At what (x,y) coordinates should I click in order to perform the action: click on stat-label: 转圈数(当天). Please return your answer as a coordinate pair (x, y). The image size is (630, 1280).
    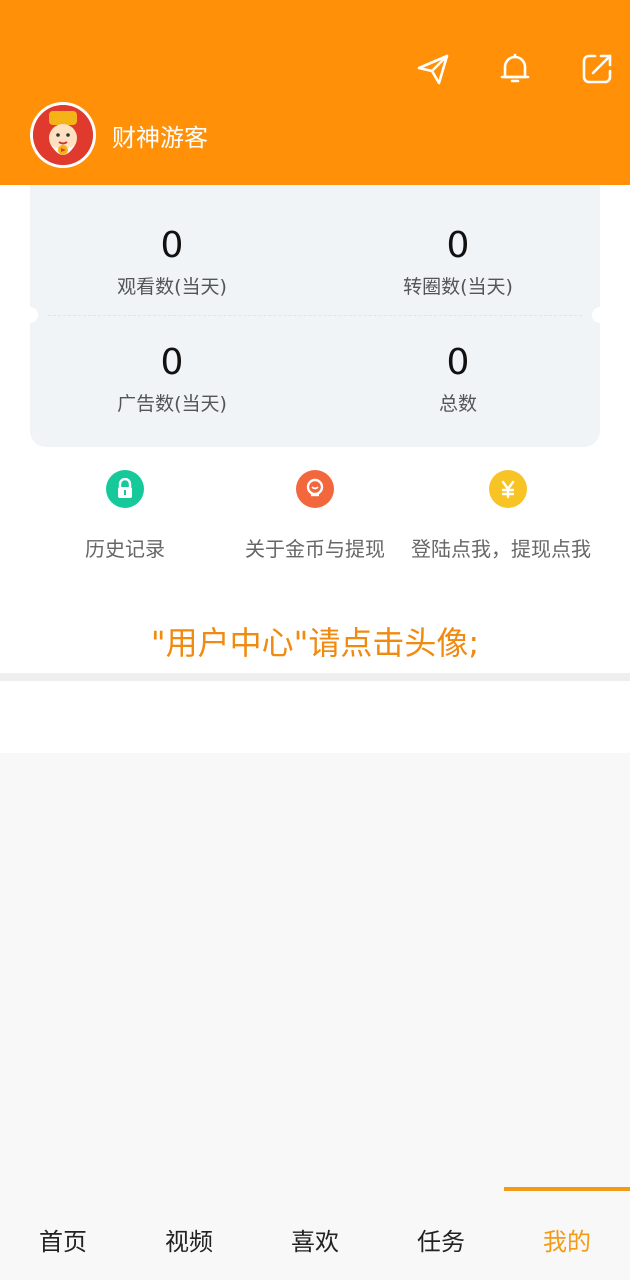
    Looking at the image, I should click on (458, 287).